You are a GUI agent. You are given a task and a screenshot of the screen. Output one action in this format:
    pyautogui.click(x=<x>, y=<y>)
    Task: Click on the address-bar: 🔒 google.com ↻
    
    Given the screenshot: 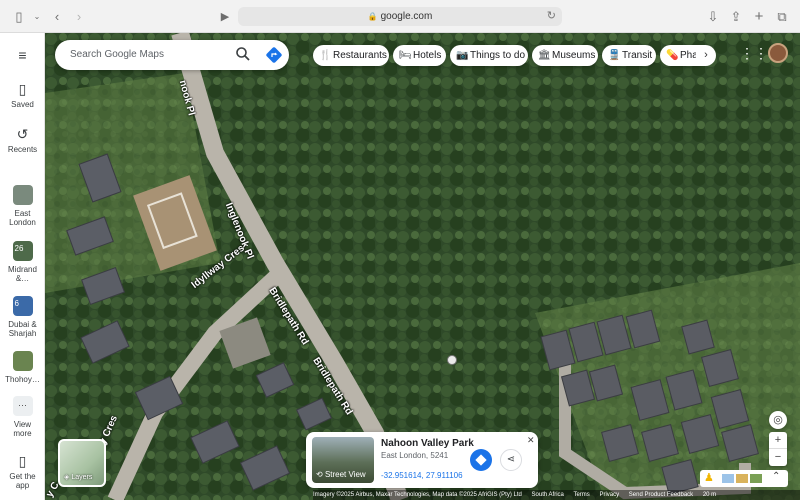 What is the action you would take?
    pyautogui.click(x=400, y=16)
    